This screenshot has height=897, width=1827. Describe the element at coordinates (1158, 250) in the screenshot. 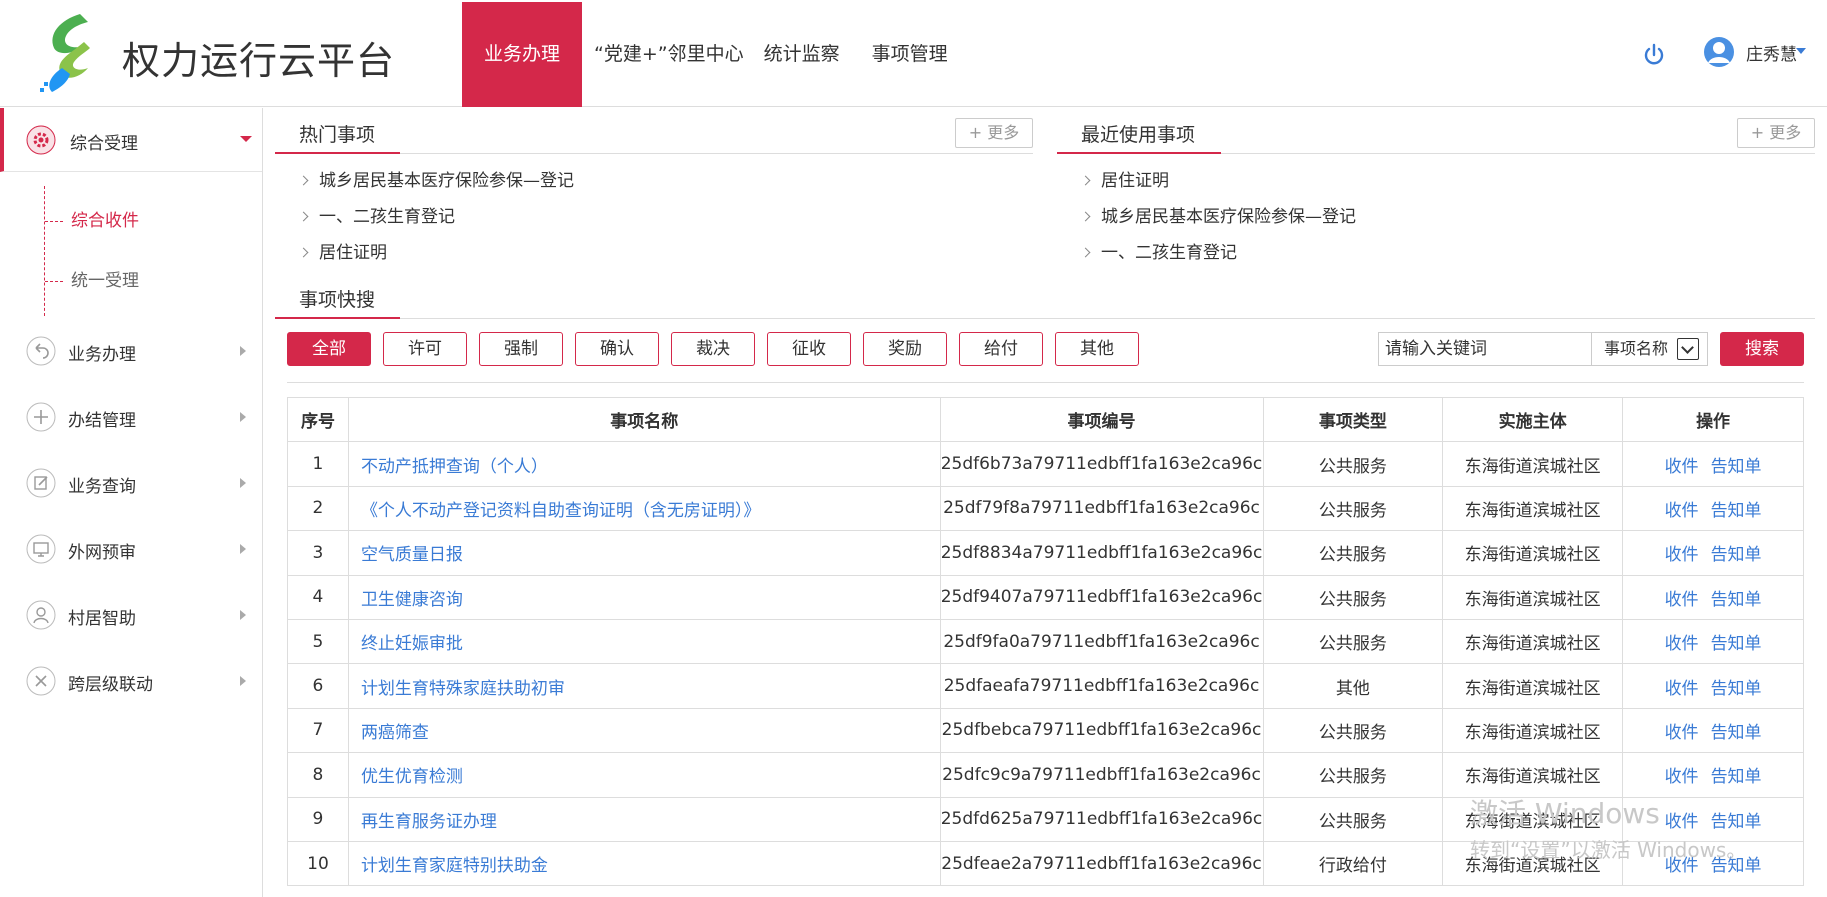

I see `recent-item: 一、二孩生育登记` at that location.